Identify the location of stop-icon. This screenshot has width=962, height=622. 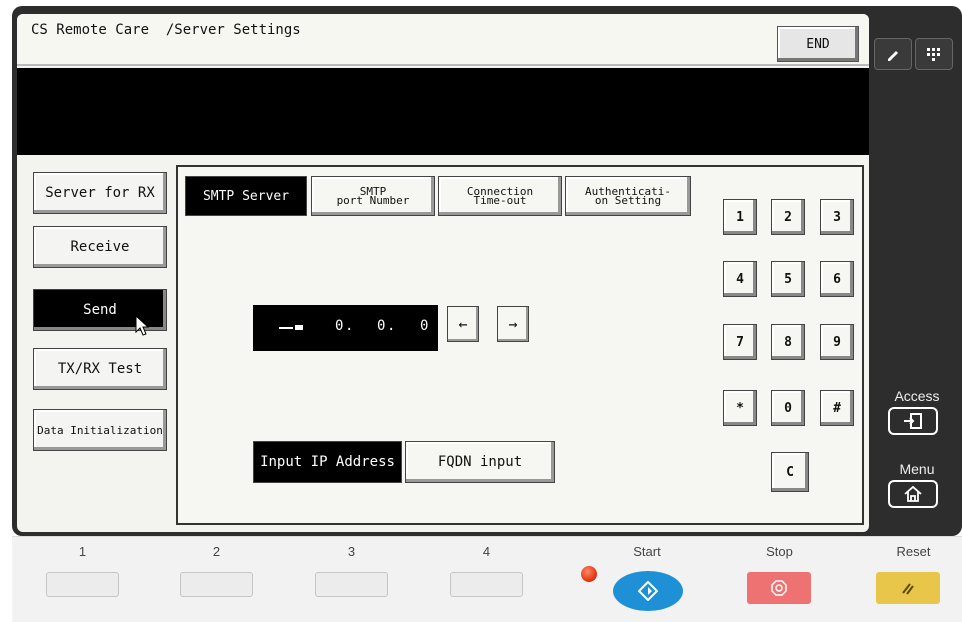
(779, 588).